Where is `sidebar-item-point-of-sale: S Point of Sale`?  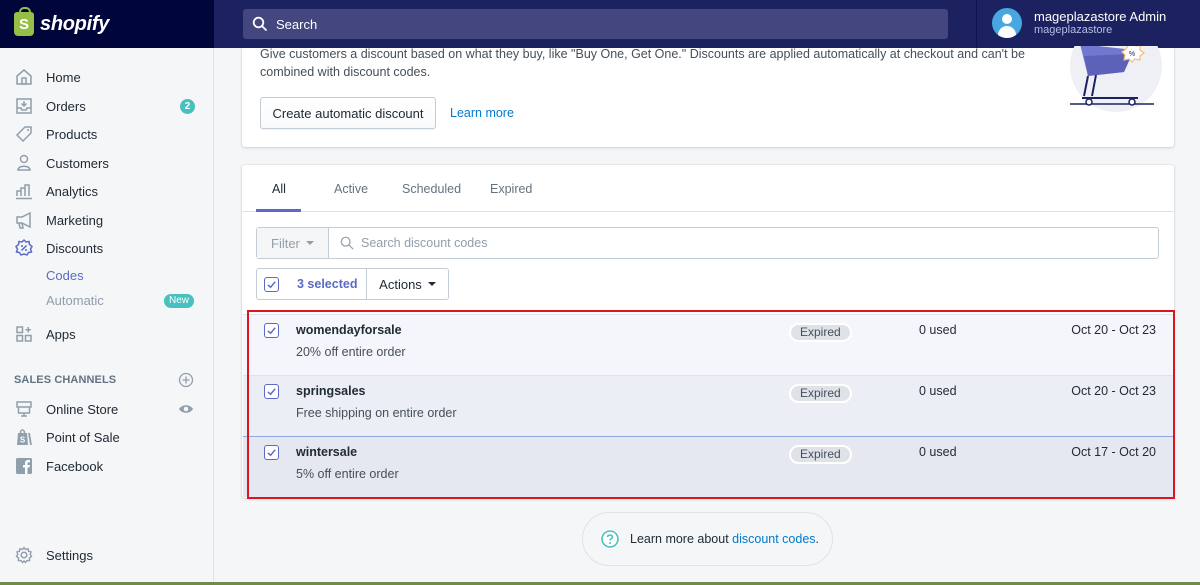
sidebar-item-point-of-sale: S Point of Sale is located at coordinates (106, 437).